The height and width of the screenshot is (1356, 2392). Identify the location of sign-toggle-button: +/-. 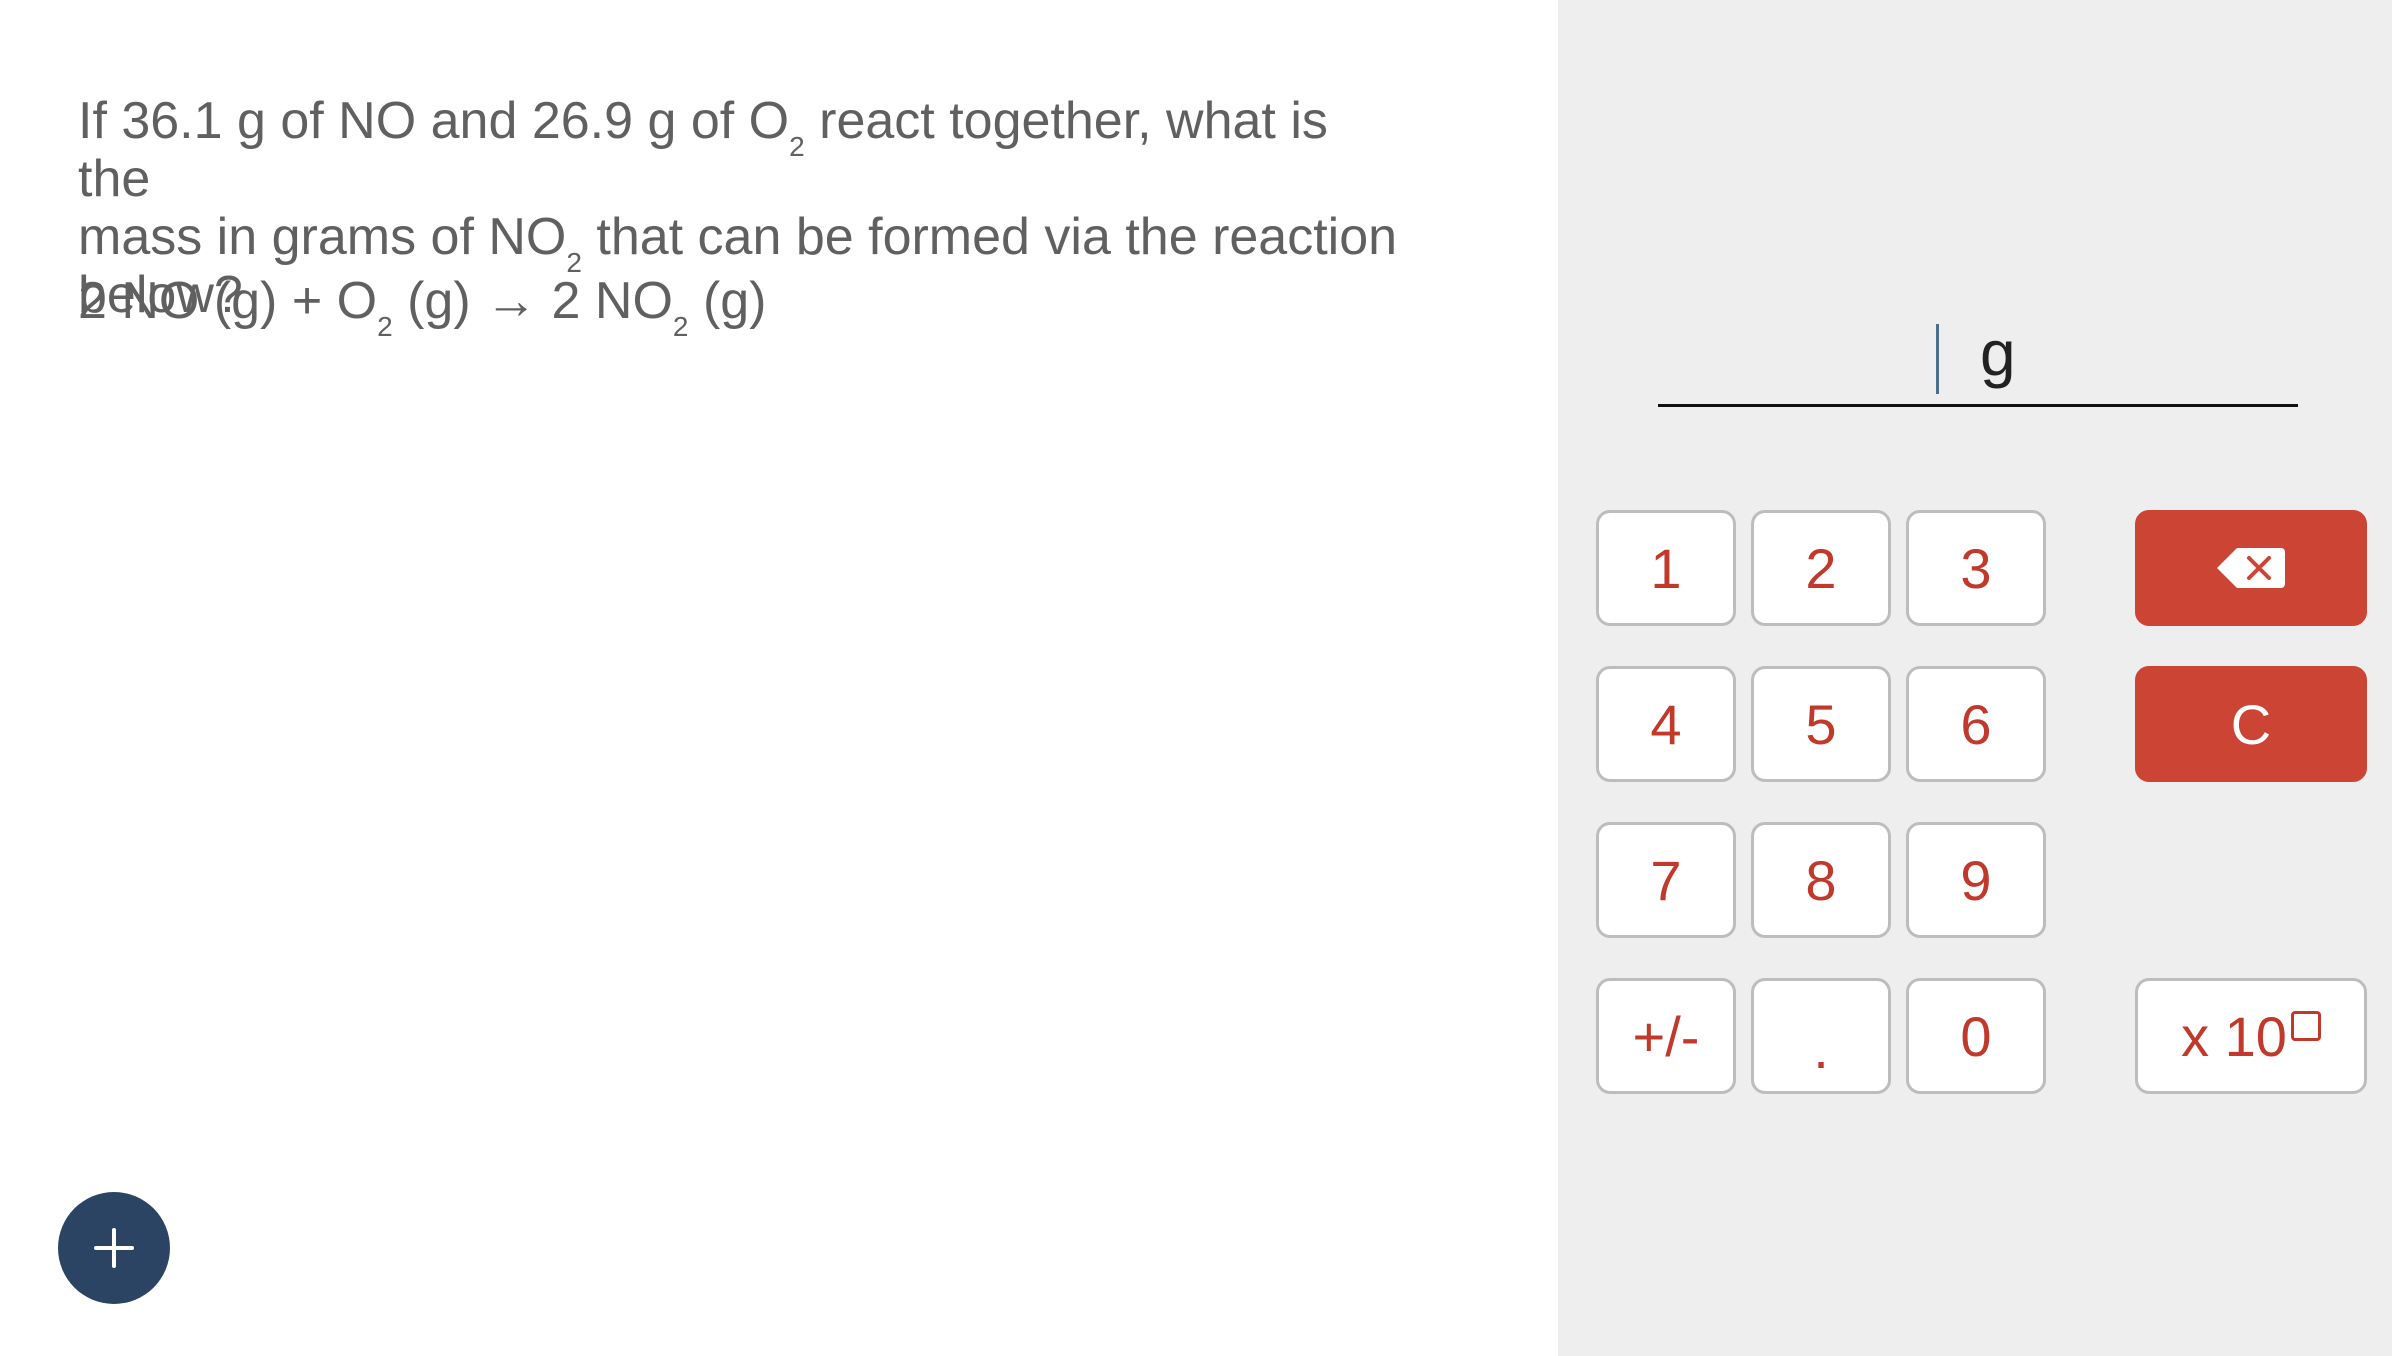
(1666, 1036).